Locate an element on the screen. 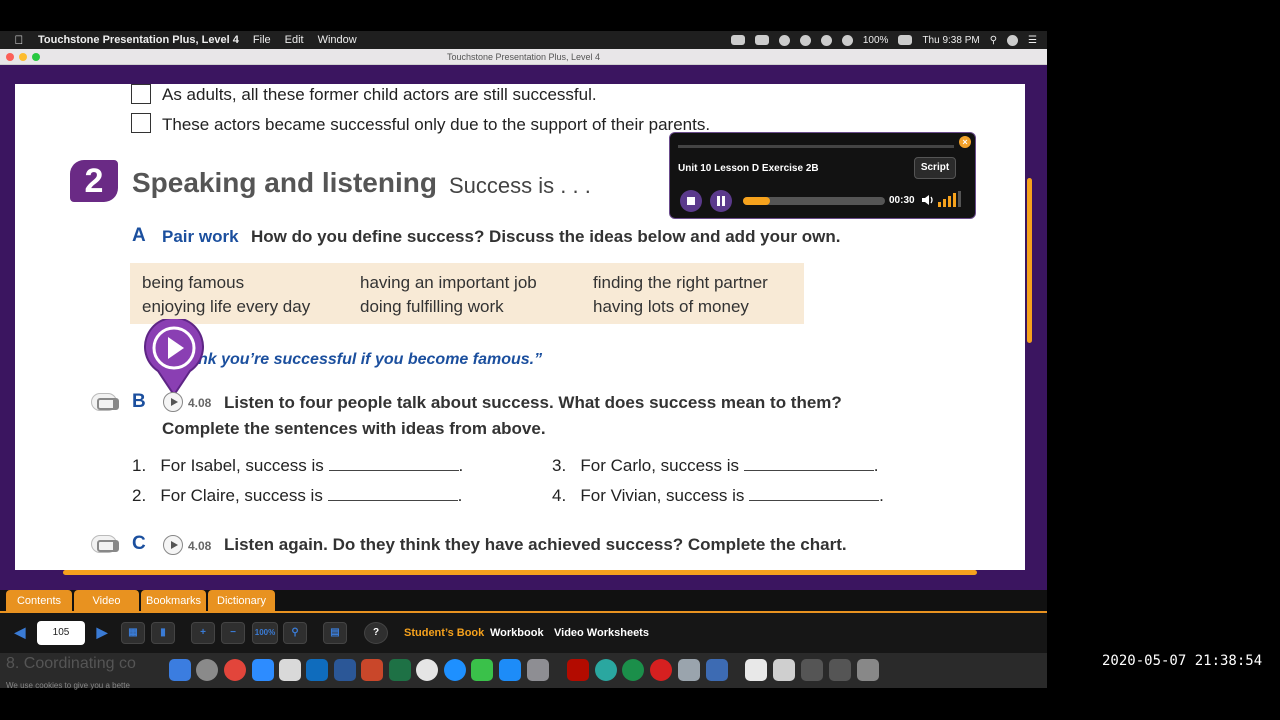 The height and width of the screenshot is (720, 1280). webex-icon is located at coordinates (606, 670).